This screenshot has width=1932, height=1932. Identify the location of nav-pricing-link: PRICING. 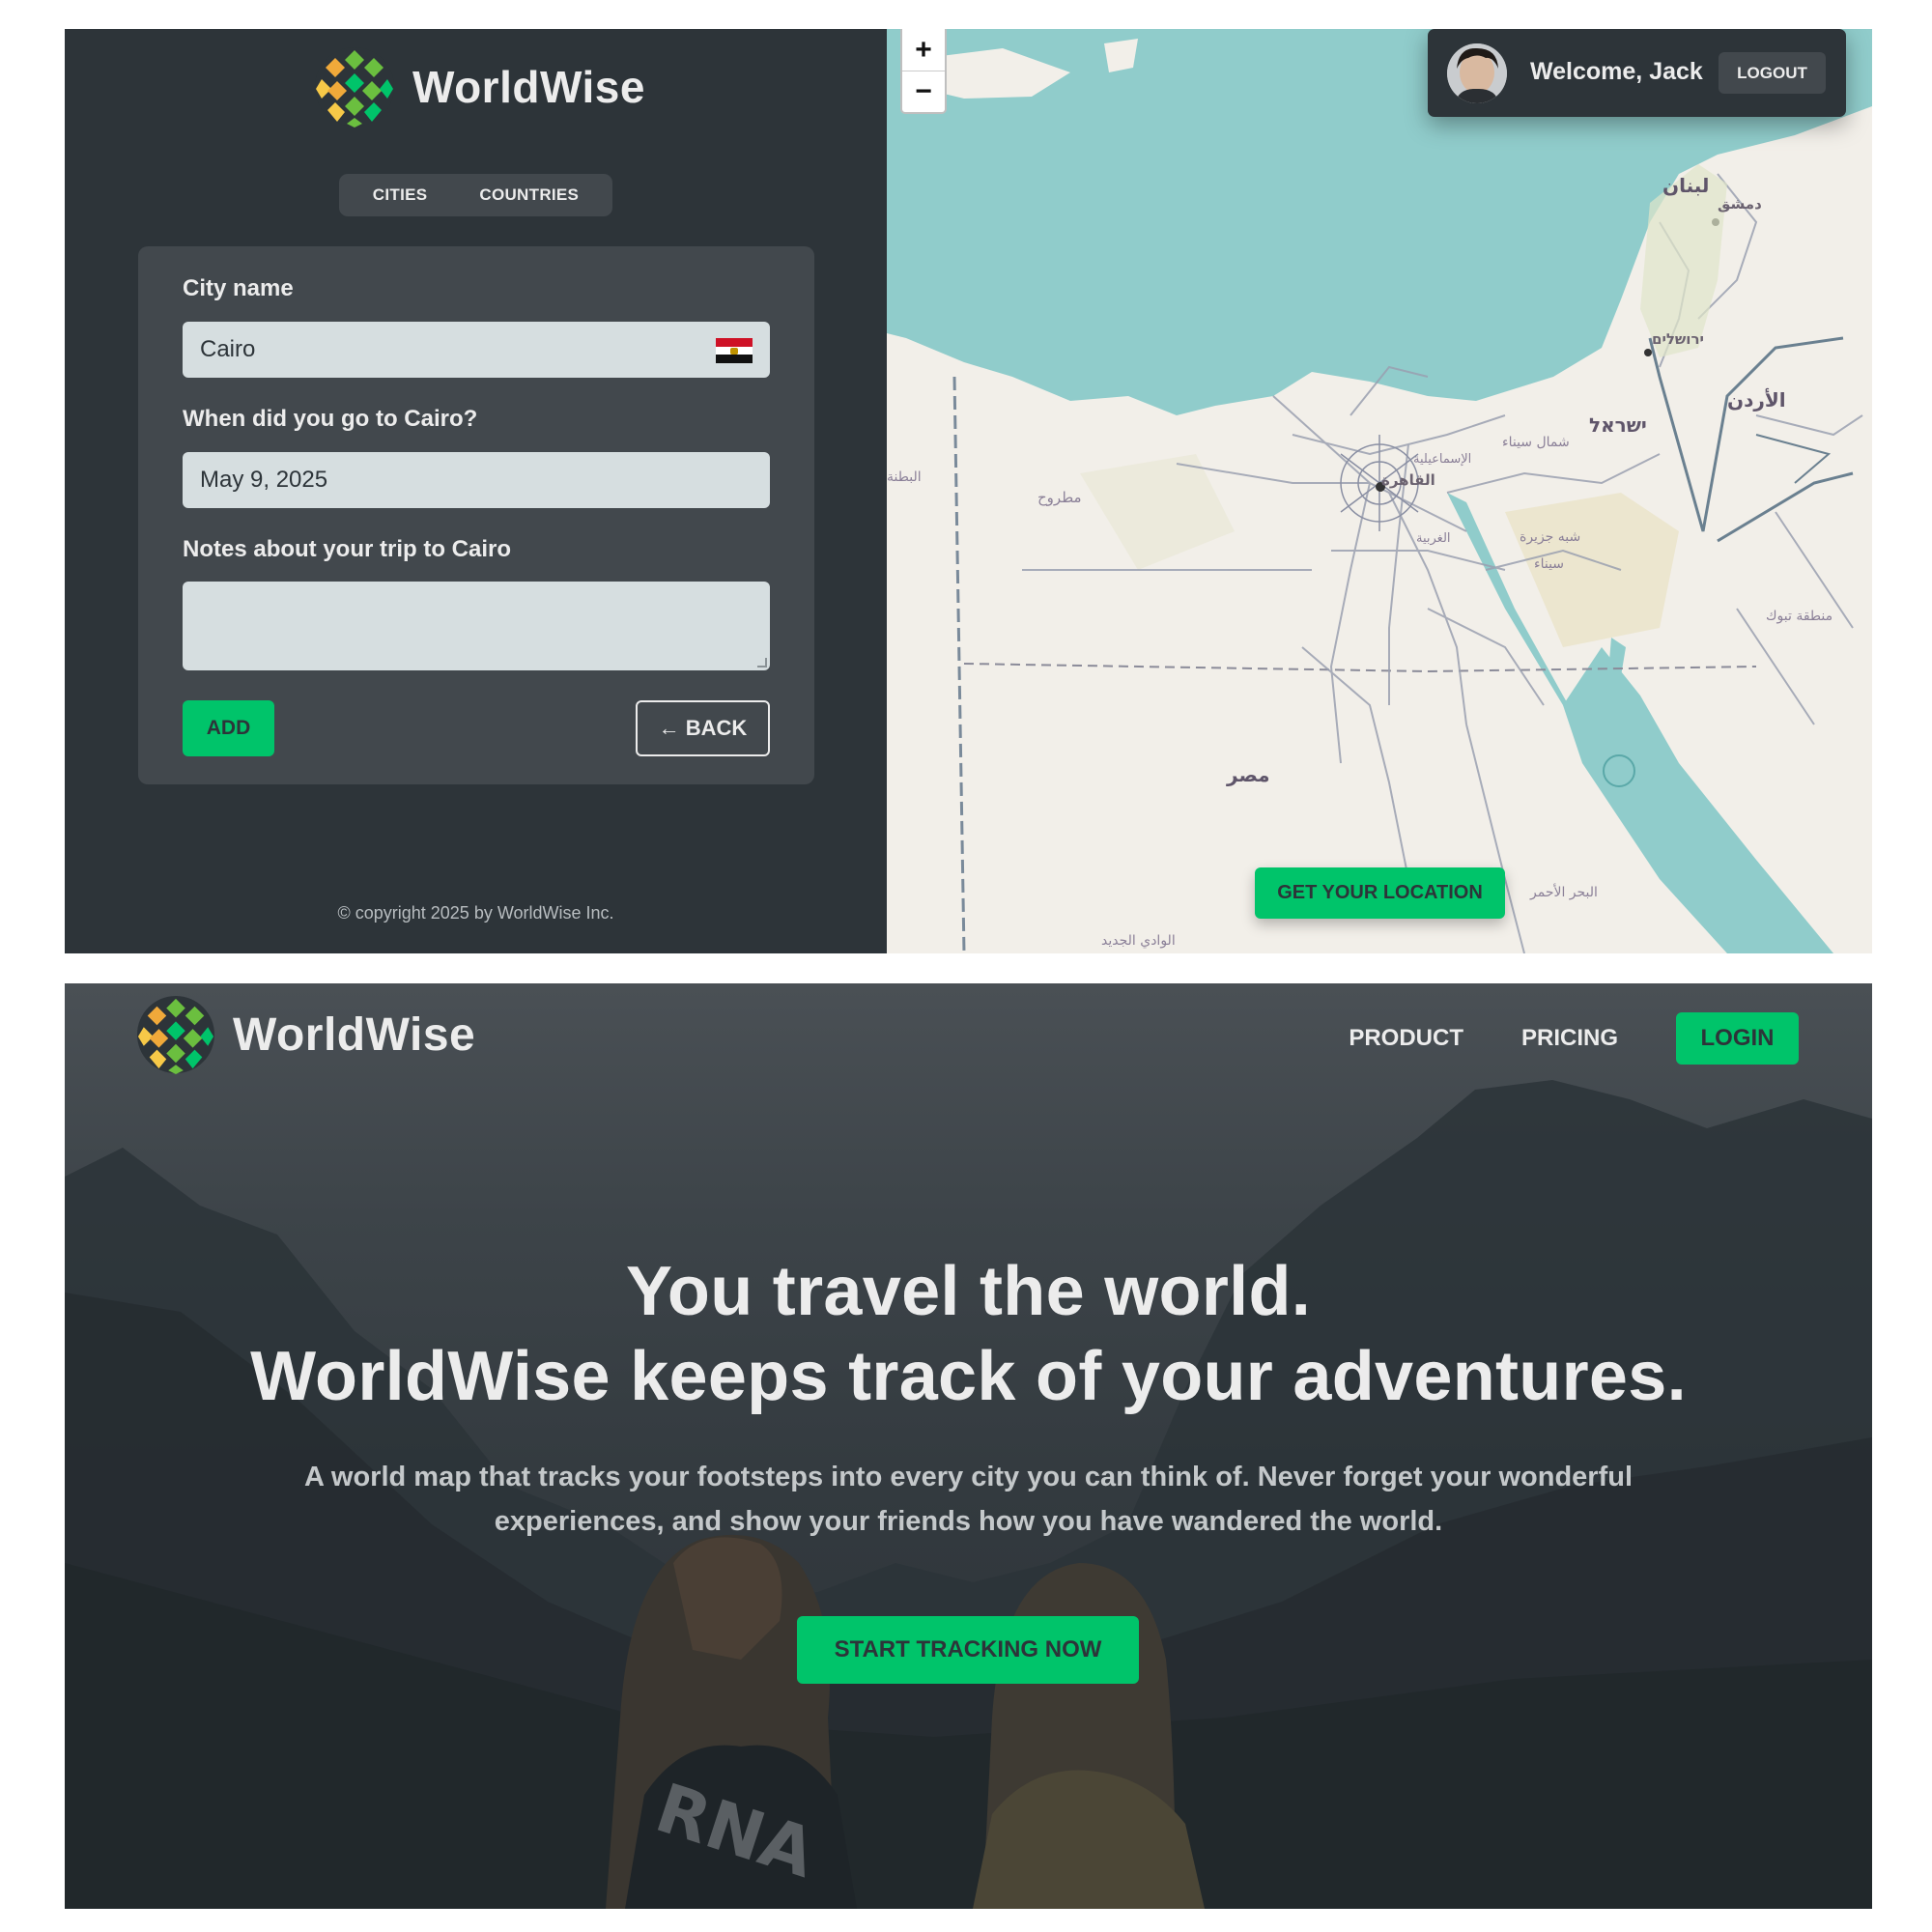
(1569, 1038).